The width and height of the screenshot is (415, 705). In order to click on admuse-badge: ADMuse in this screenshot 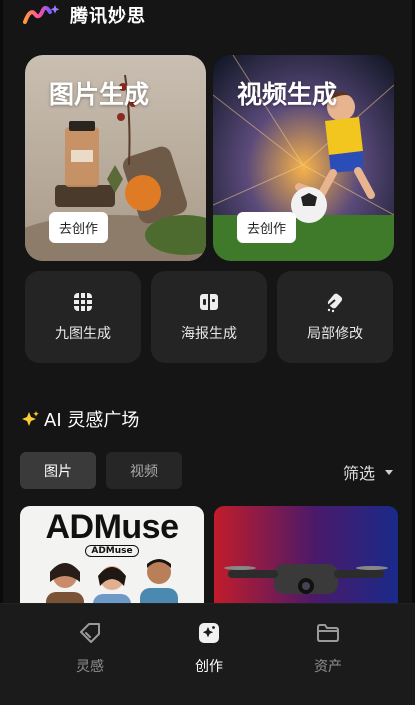, I will do `click(112, 551)`.